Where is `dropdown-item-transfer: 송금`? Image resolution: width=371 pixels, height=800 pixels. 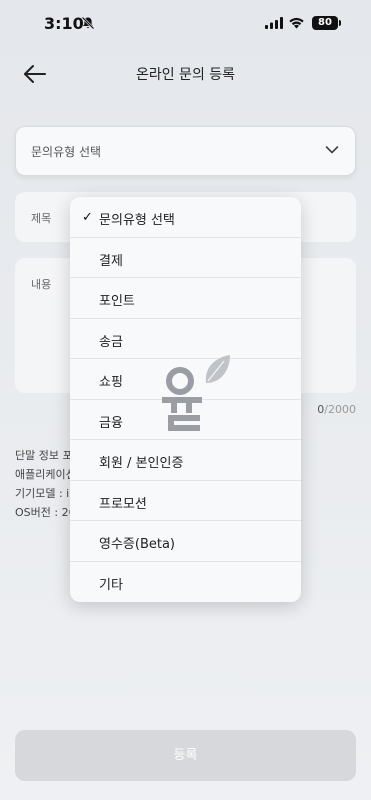
dropdown-item-transfer: 송금 is located at coordinates (185, 339).